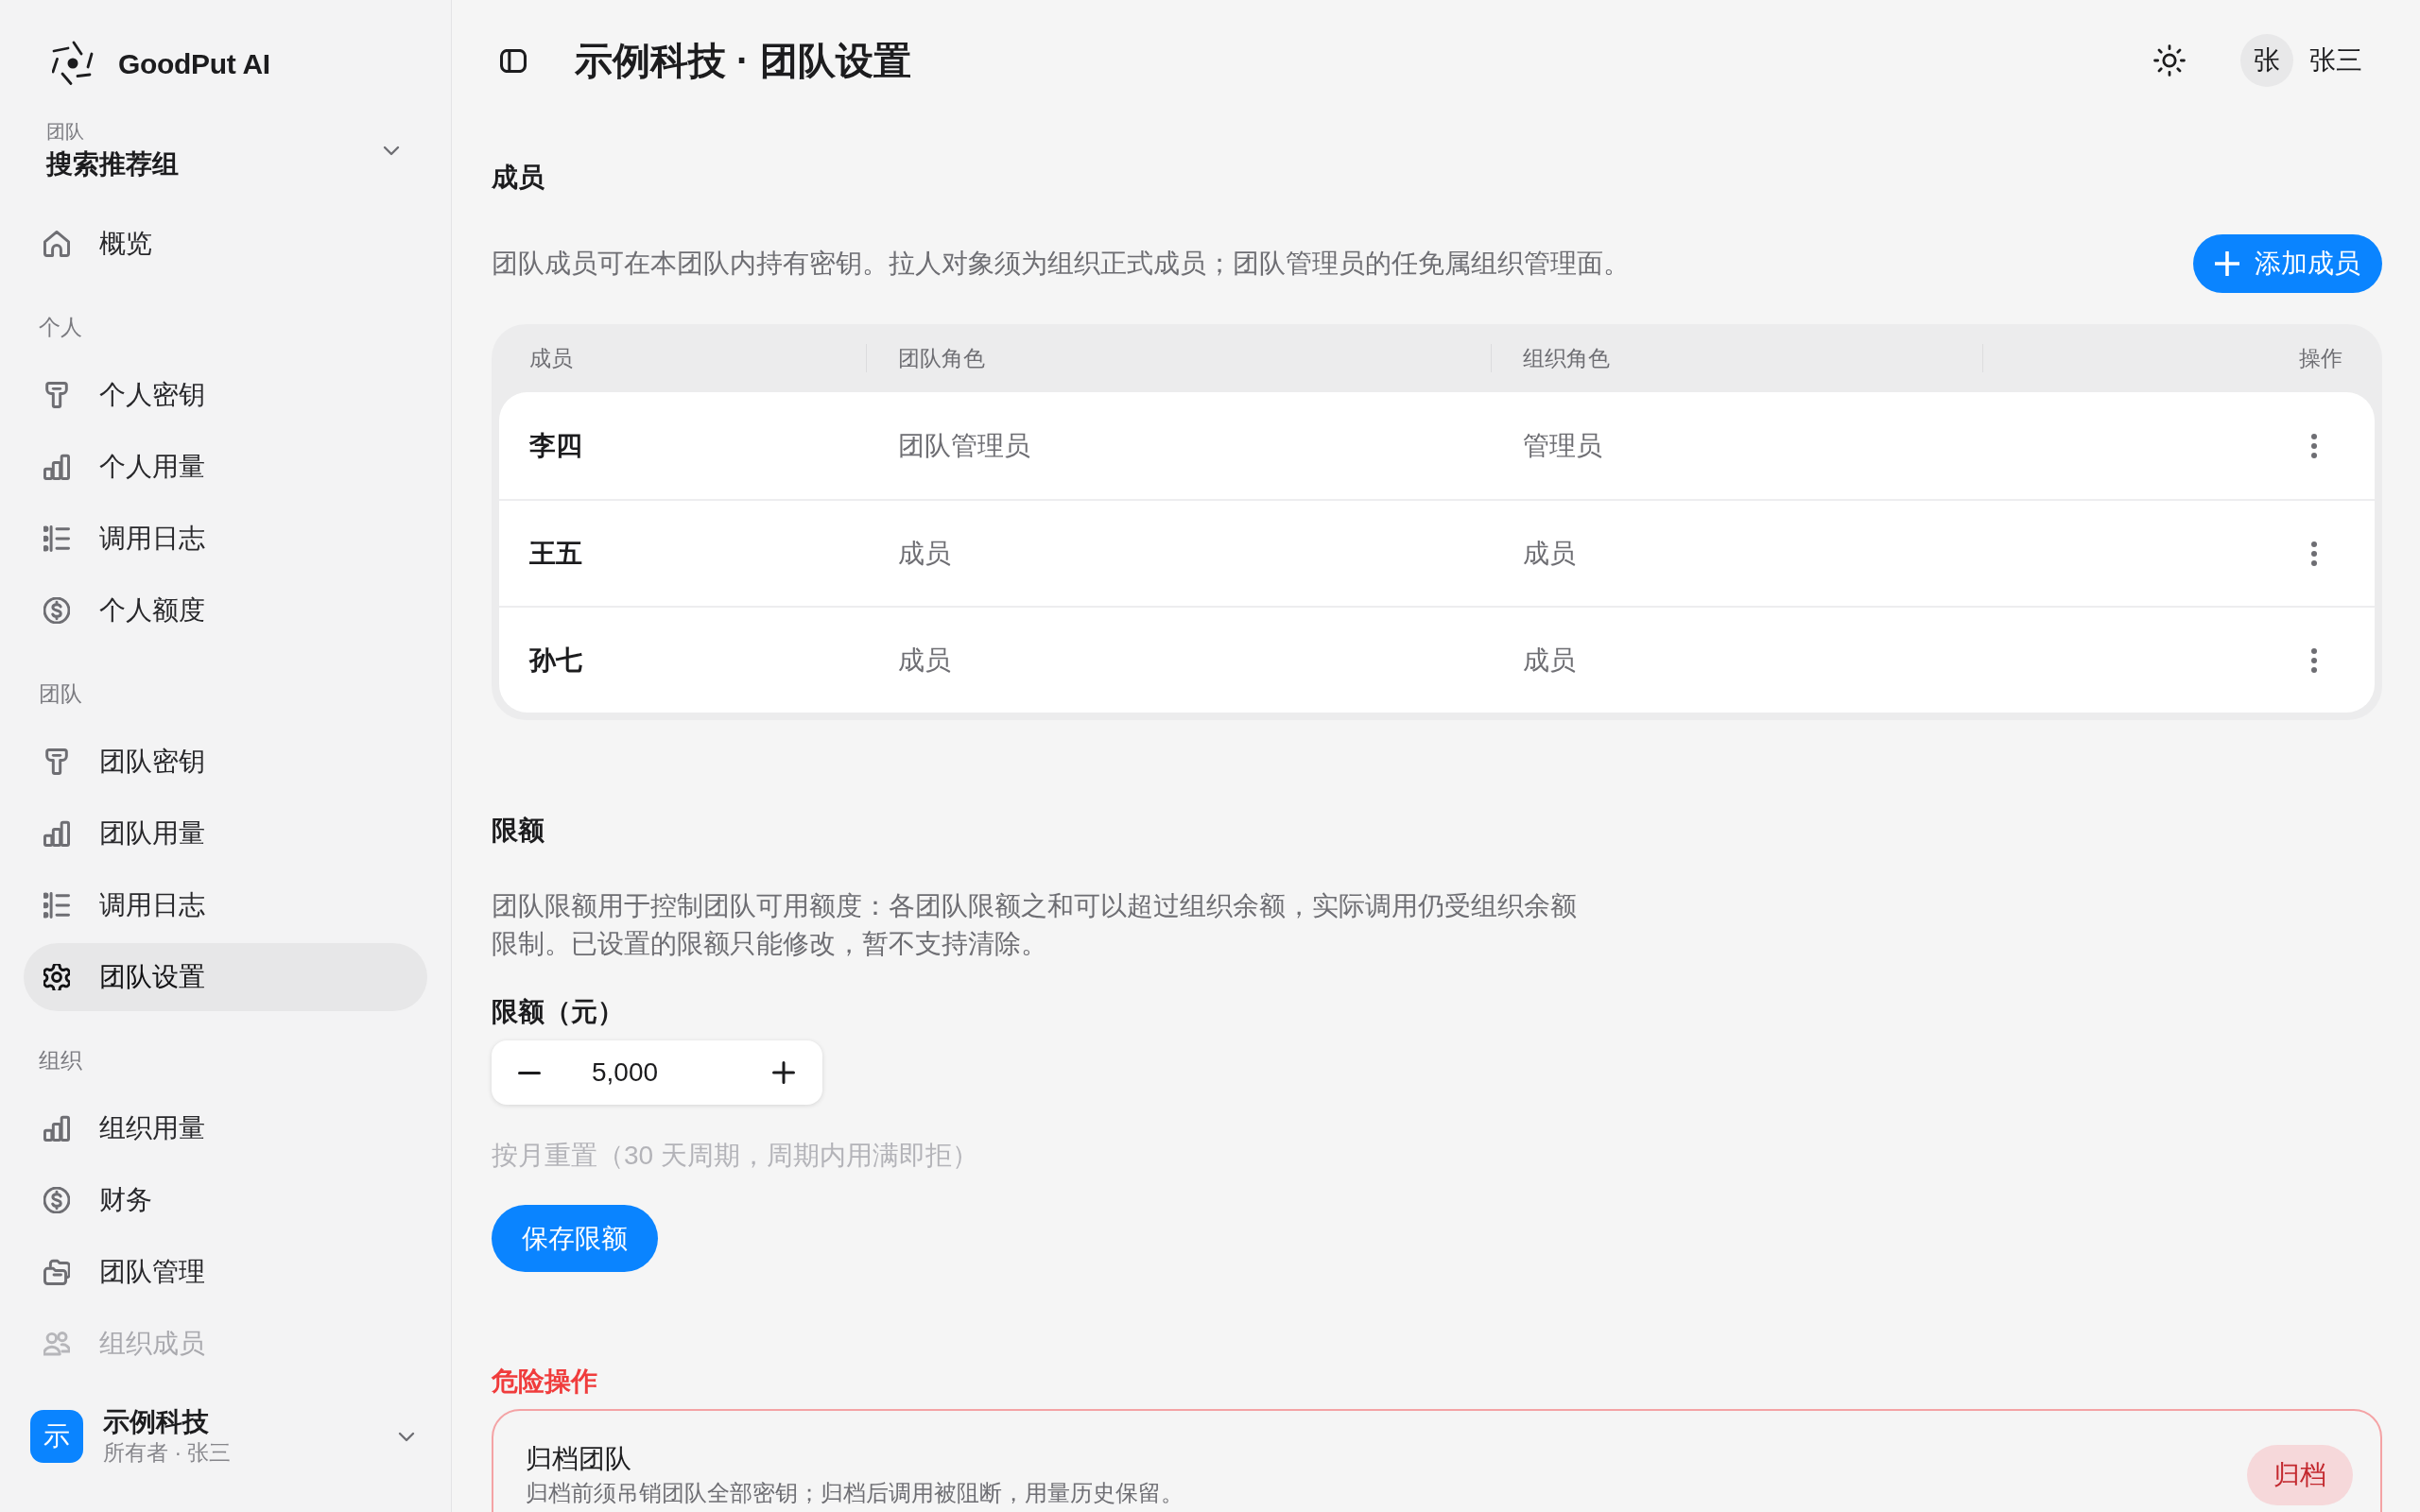 This screenshot has width=2420, height=1512. I want to click on users-icon, so click(56, 1344).